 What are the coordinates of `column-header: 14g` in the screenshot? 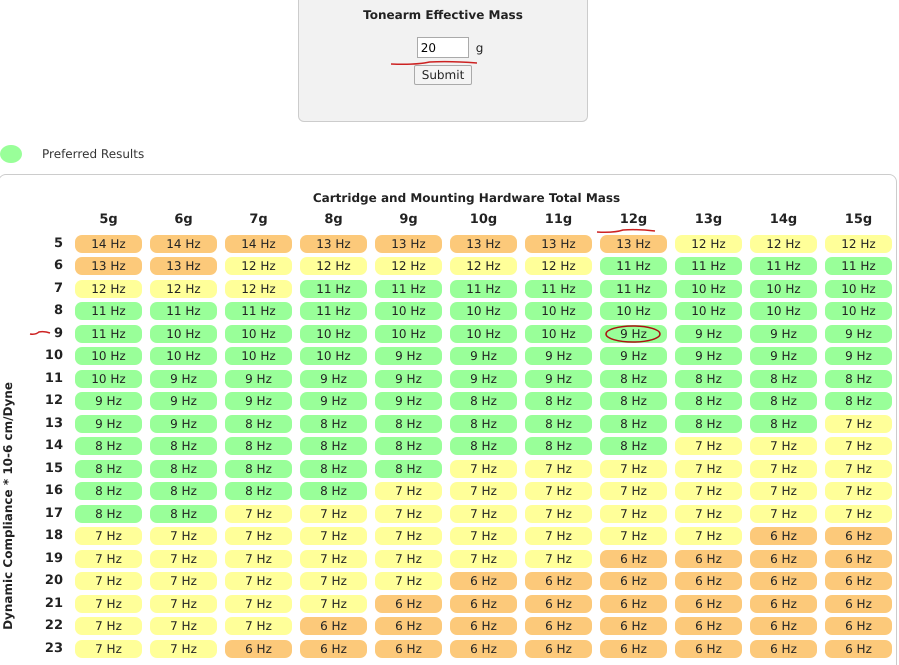 It's located at (783, 220).